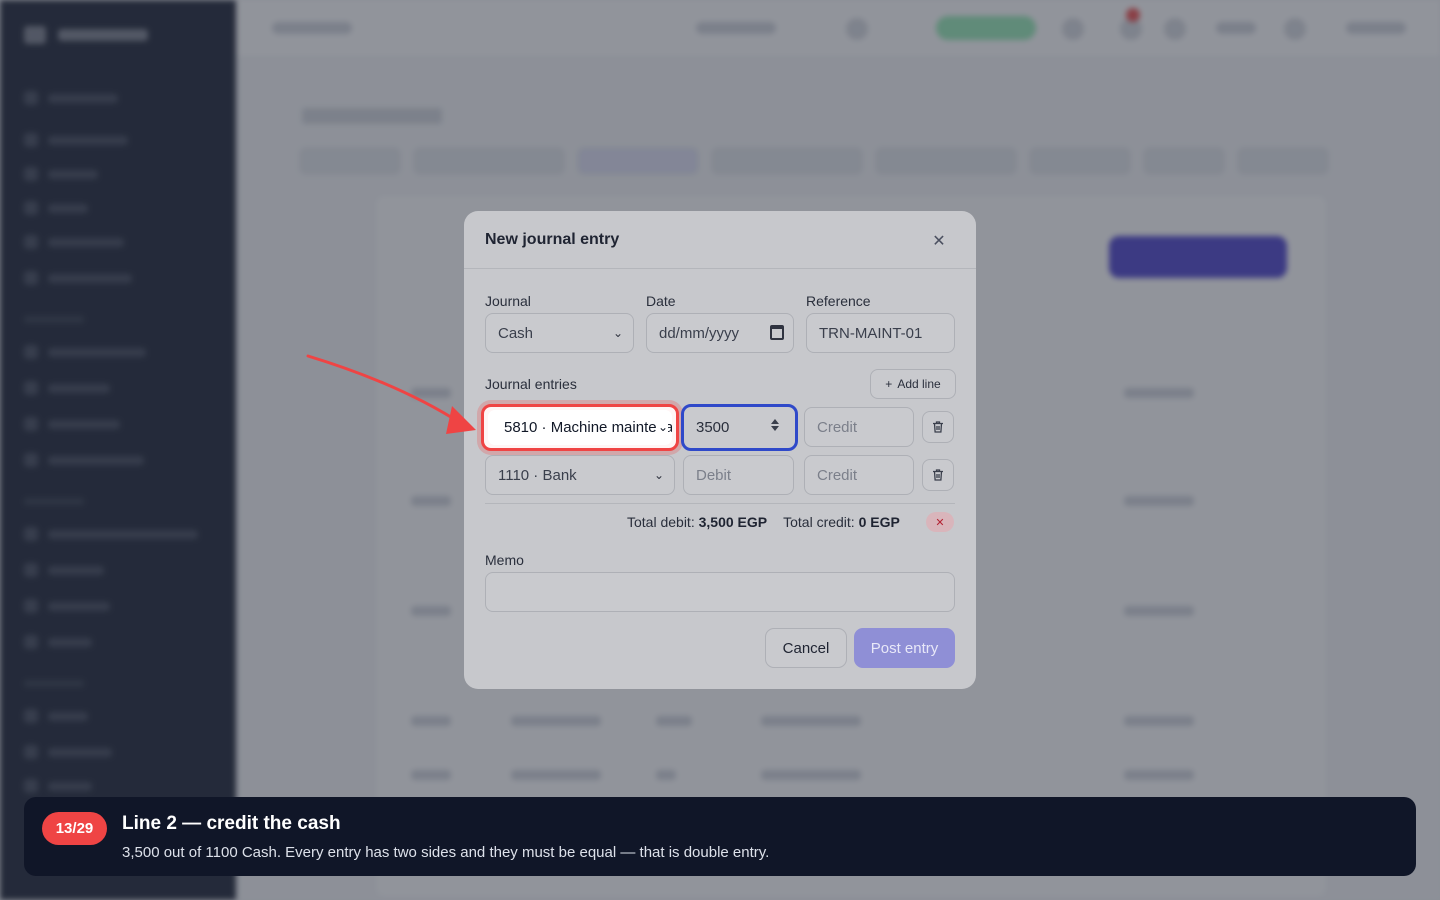 The image size is (1440, 900). What do you see at coordinates (720, 503) in the screenshot?
I see `lines-divider` at bounding box center [720, 503].